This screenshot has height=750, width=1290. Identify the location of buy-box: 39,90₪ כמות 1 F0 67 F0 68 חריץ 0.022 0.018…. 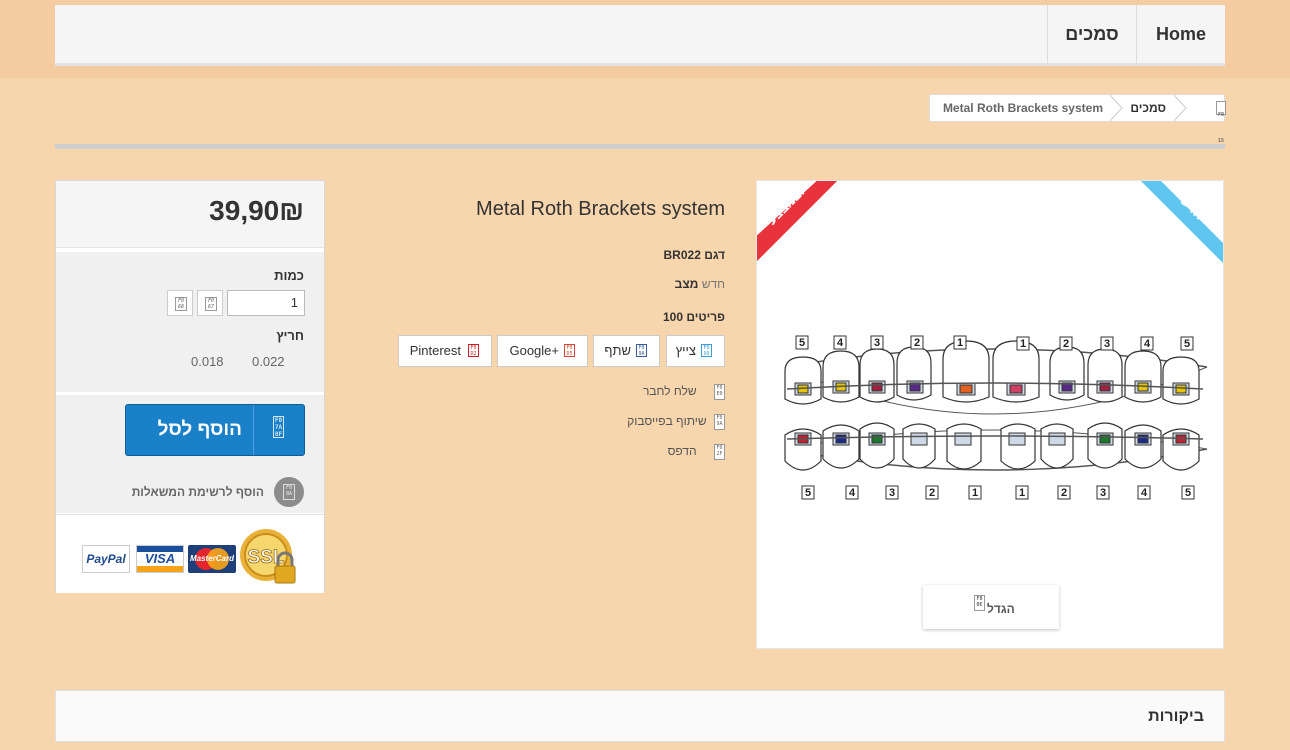
(190, 386).